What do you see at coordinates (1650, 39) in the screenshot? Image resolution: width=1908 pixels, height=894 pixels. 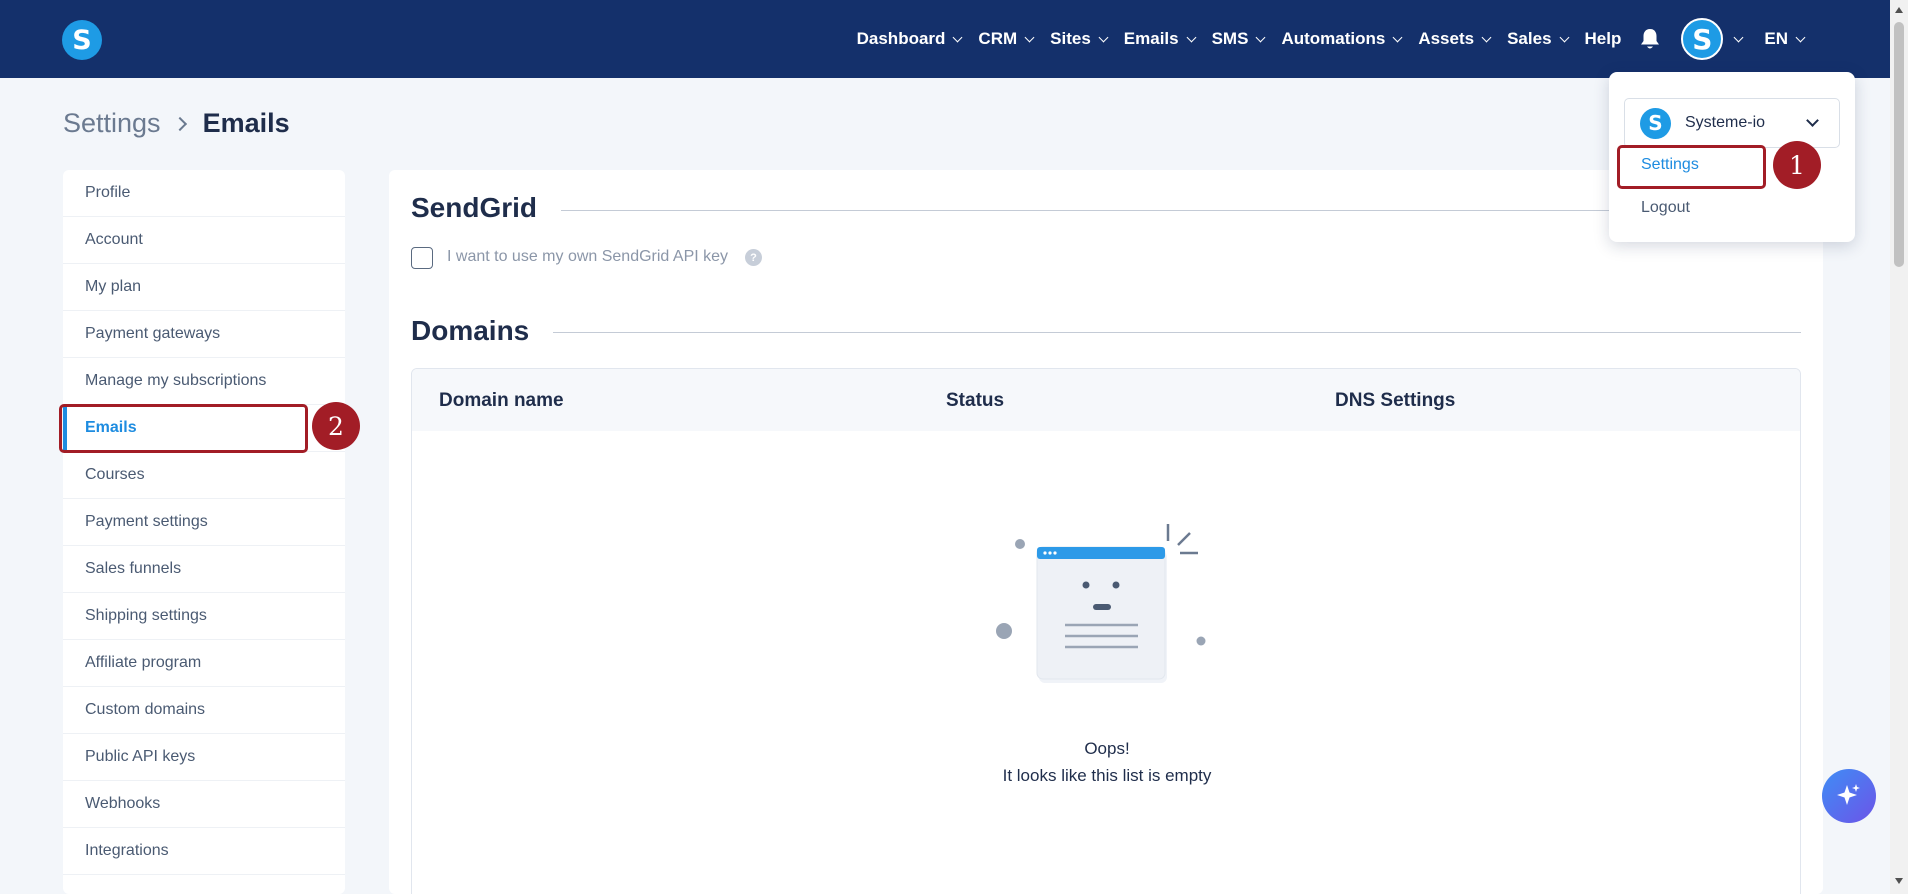 I see `bell-icon` at bounding box center [1650, 39].